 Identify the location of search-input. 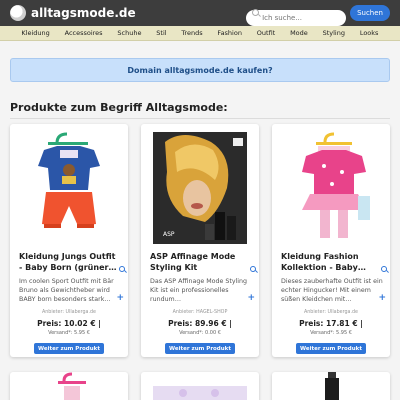
(296, 18).